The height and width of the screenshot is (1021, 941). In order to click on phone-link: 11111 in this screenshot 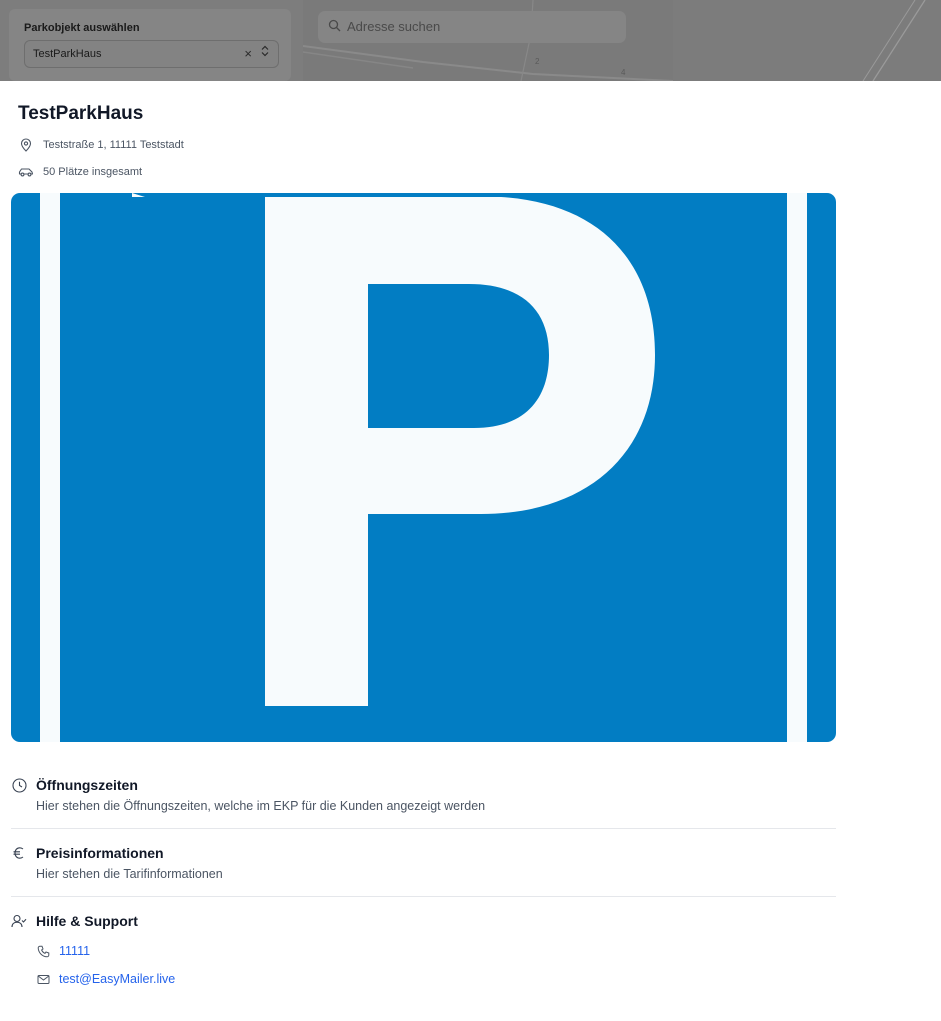, I will do `click(63, 951)`.